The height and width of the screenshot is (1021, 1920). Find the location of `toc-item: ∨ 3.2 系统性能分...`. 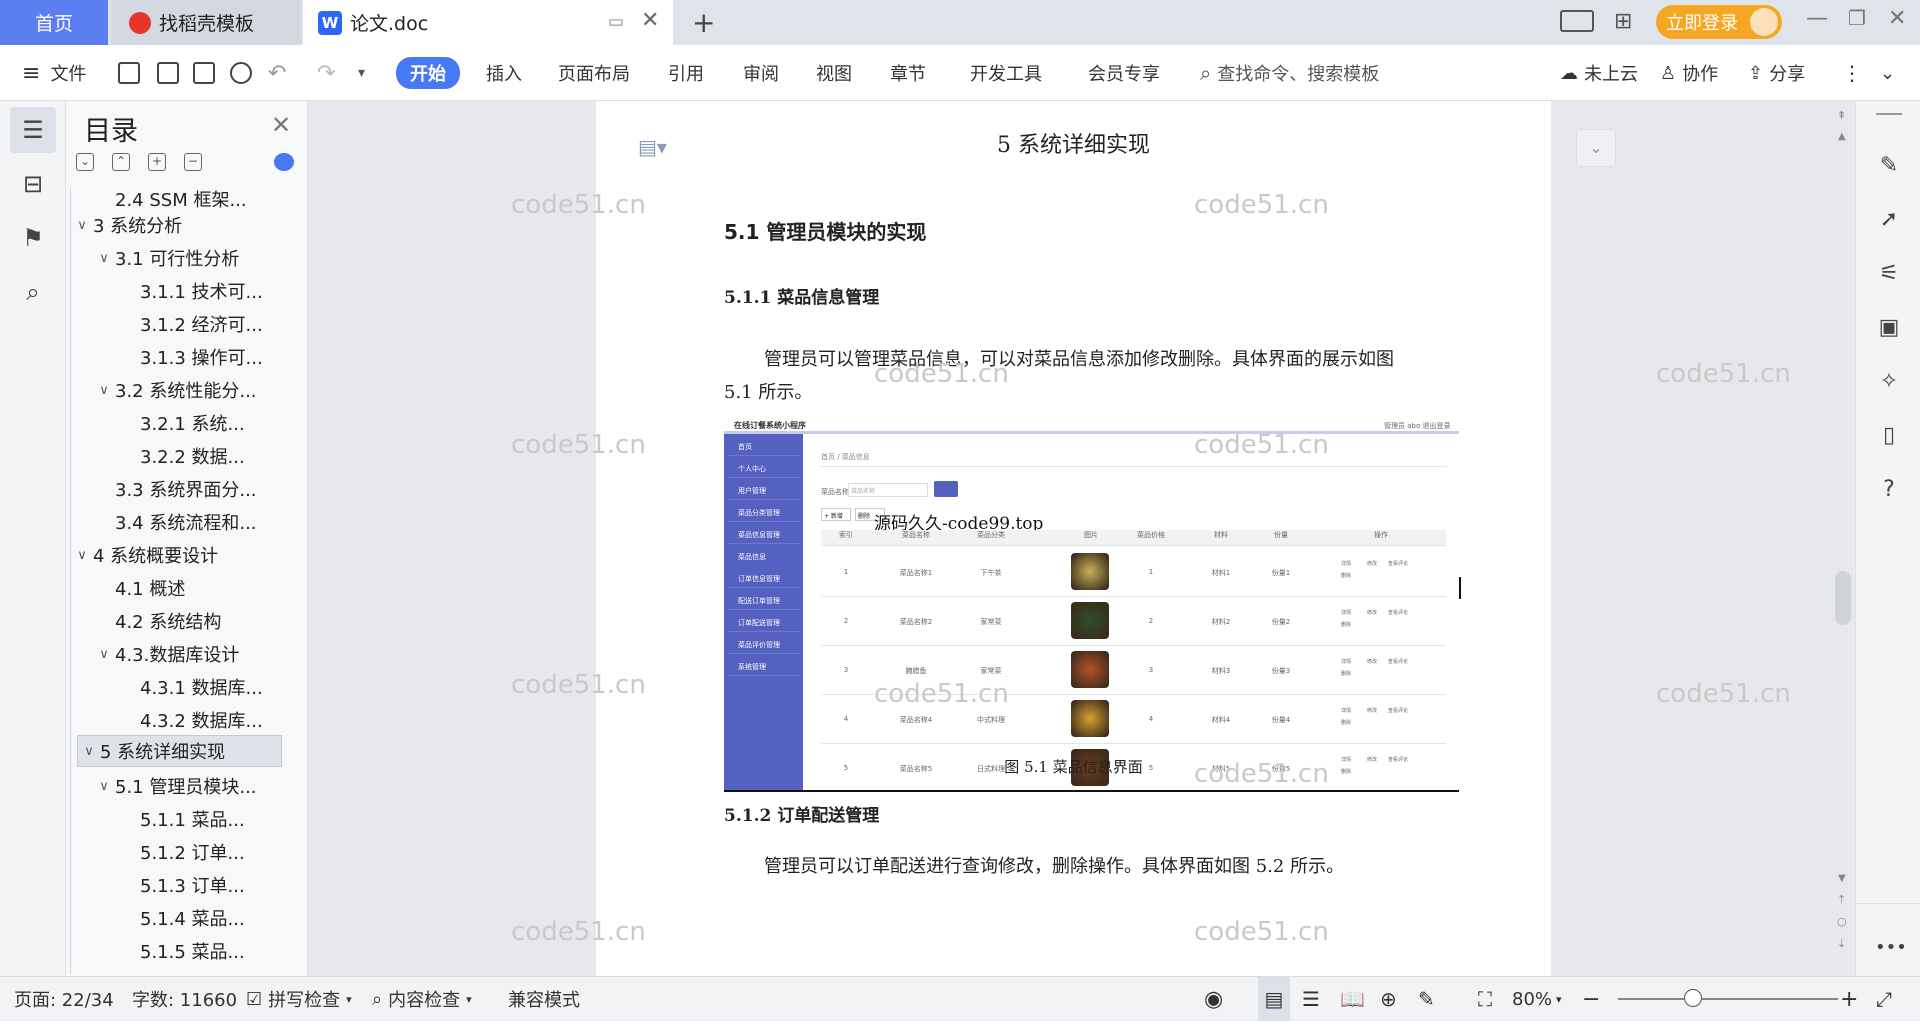

toc-item: ∨ 3.2 系统性能分... is located at coordinates (174, 390).